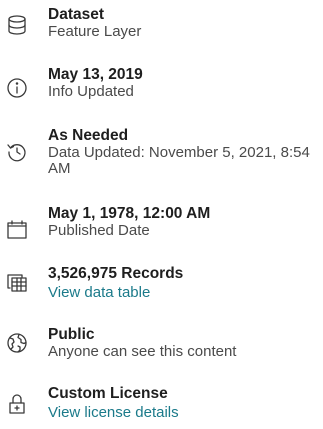 Image resolution: width=323 pixels, height=429 pixels. Describe the element at coordinates (95, 31) in the screenshot. I see `item-type-subtitle: Feature Layer` at that location.